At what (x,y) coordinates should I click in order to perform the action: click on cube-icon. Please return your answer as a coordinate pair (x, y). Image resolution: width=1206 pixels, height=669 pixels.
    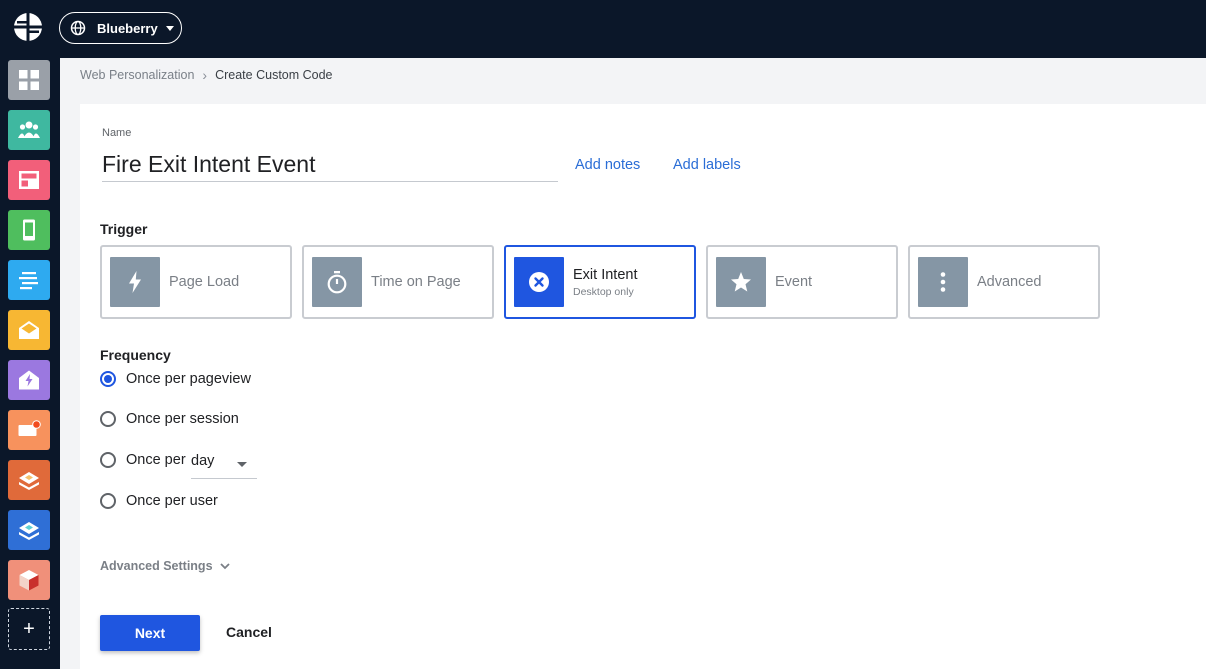
    Looking at the image, I should click on (29, 580).